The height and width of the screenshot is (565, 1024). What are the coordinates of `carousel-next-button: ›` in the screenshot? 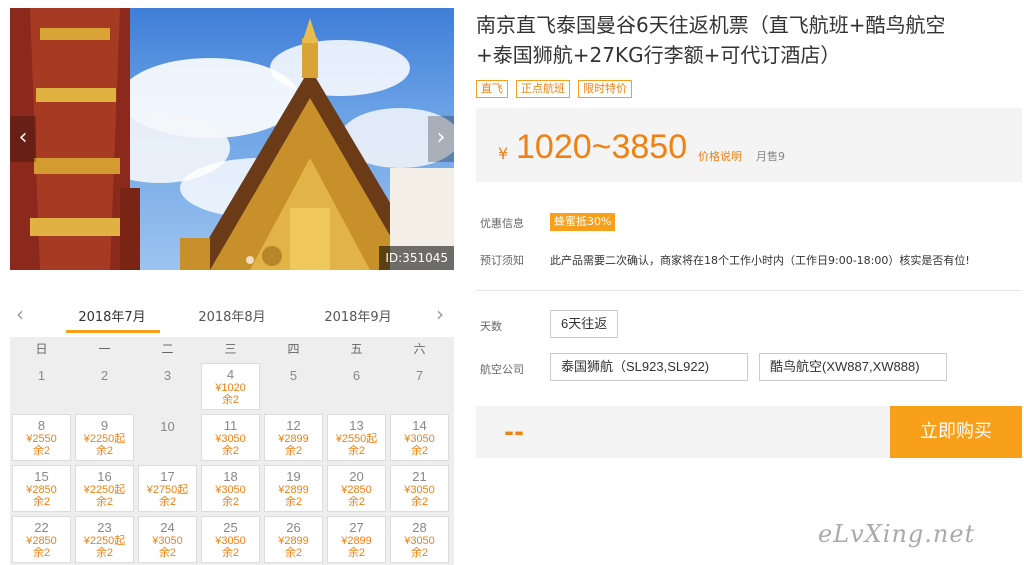 It's located at (441, 139).